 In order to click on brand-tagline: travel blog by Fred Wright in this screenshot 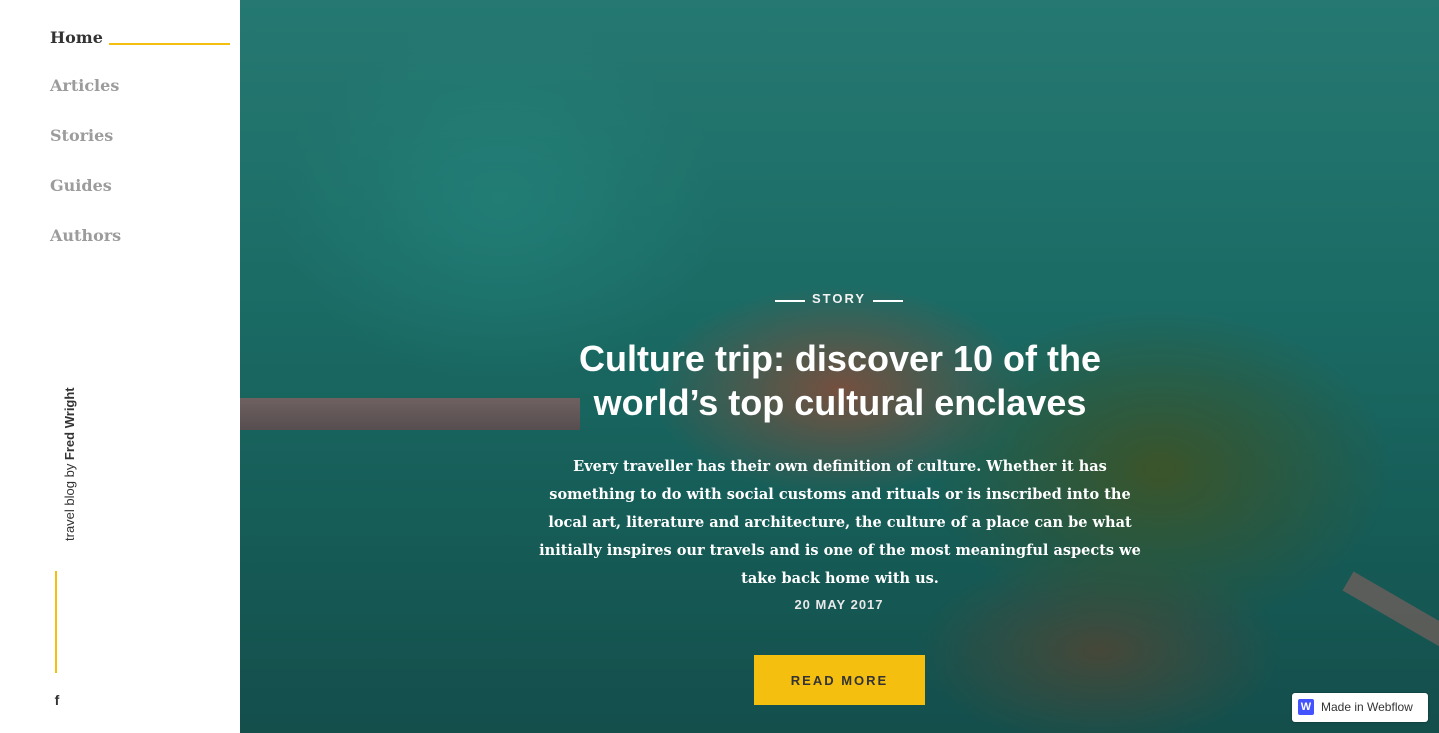, I will do `click(69, 464)`.